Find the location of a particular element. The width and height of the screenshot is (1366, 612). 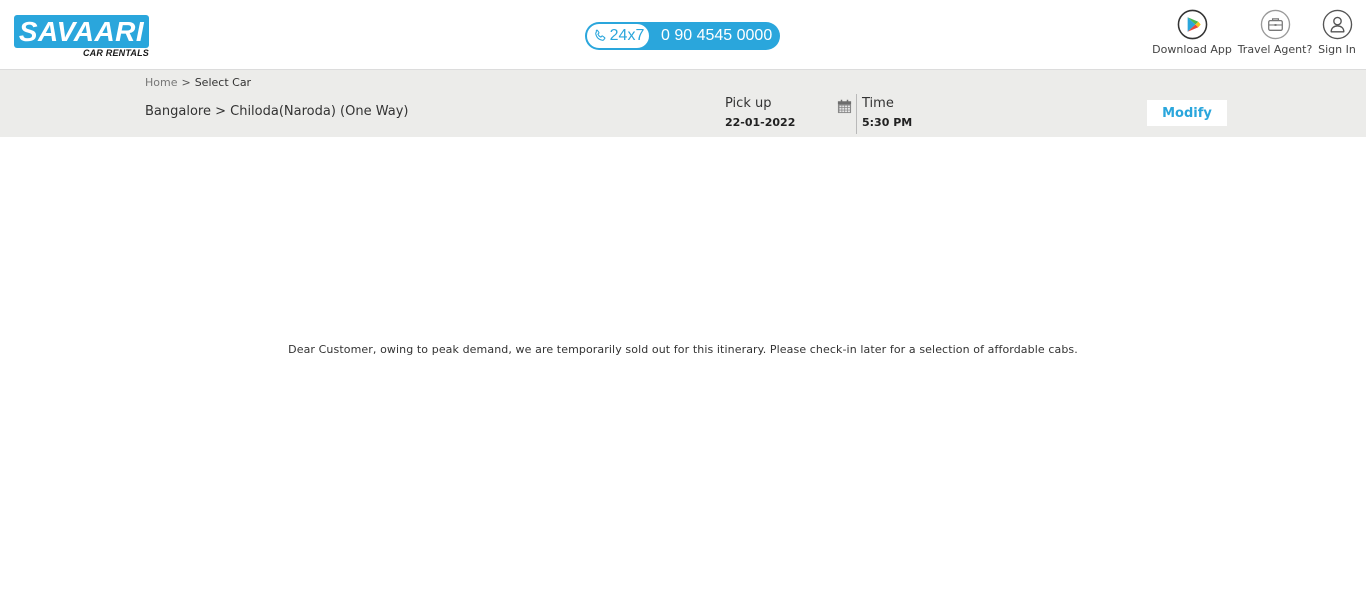

trip-route: Bangalore > Chiloda(Naroda) (One Way) is located at coordinates (277, 111).